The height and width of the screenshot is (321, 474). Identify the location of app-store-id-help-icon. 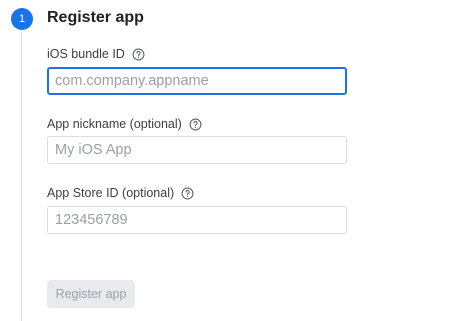
(187, 193).